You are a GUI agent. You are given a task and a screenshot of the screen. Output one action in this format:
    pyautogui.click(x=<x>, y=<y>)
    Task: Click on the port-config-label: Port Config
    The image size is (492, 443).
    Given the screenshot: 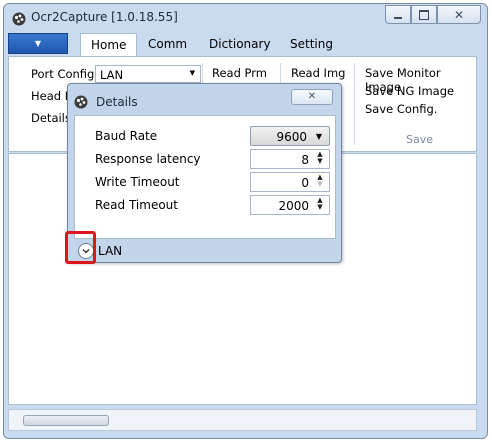 What is the action you would take?
    pyautogui.click(x=63, y=74)
    